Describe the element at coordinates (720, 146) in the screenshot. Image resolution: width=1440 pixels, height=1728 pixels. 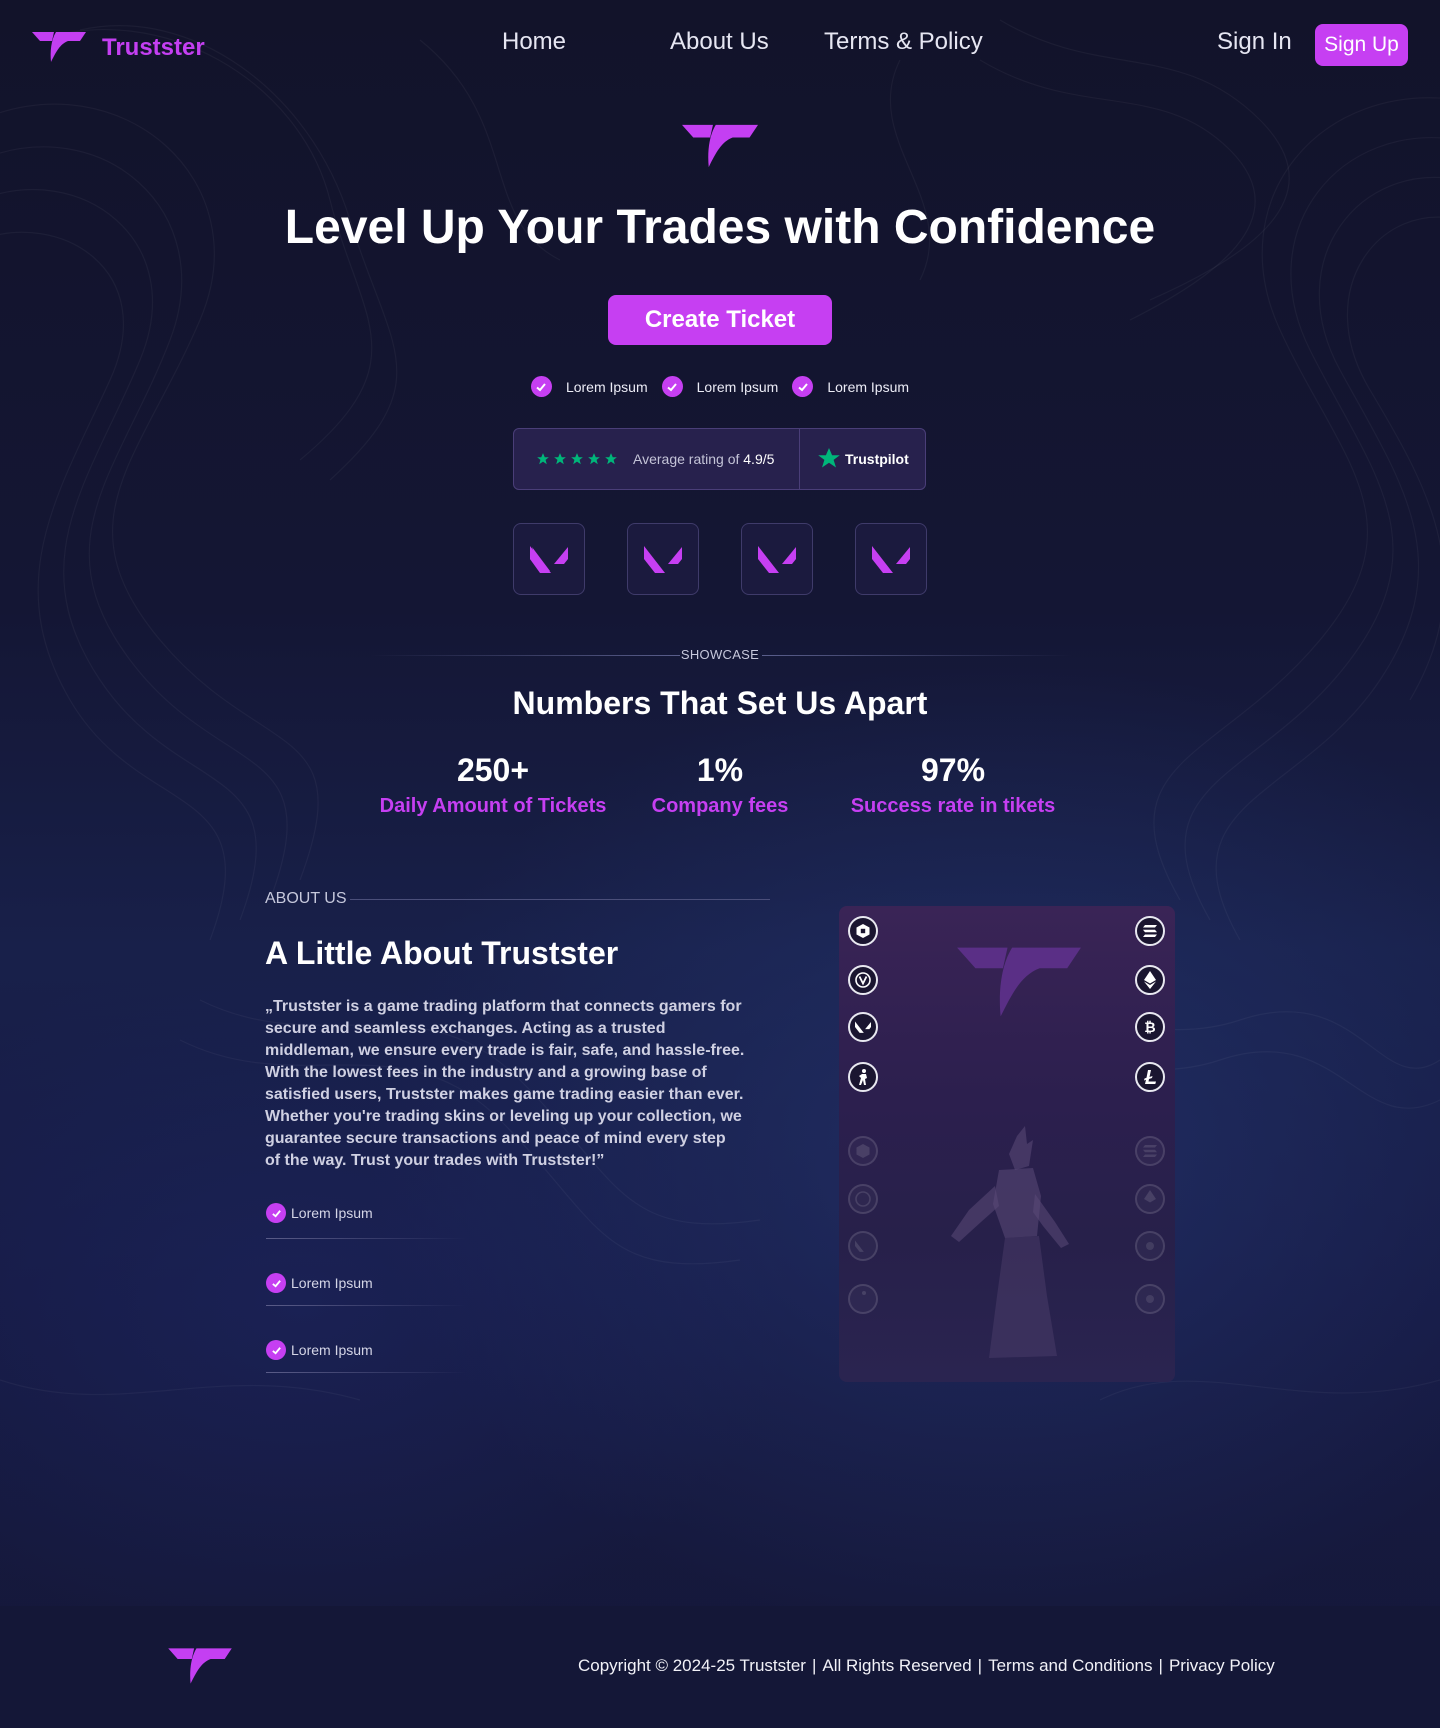
I see `hero-logo-icon` at that location.